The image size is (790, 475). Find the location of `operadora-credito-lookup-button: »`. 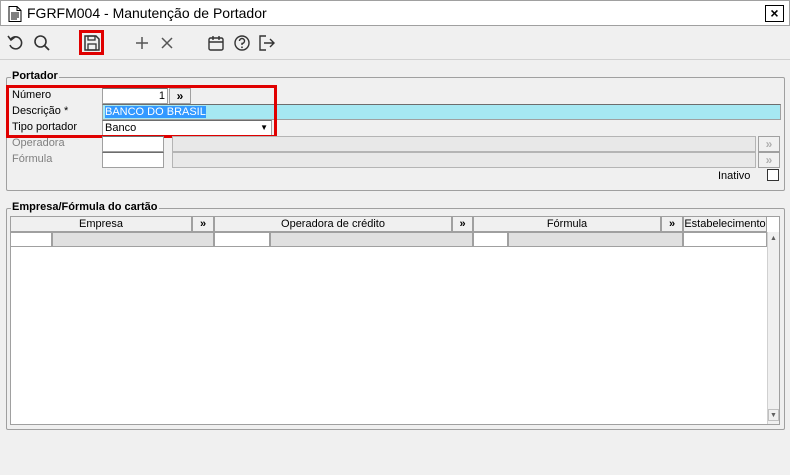

operadora-credito-lookup-button: » is located at coordinates (462, 224).